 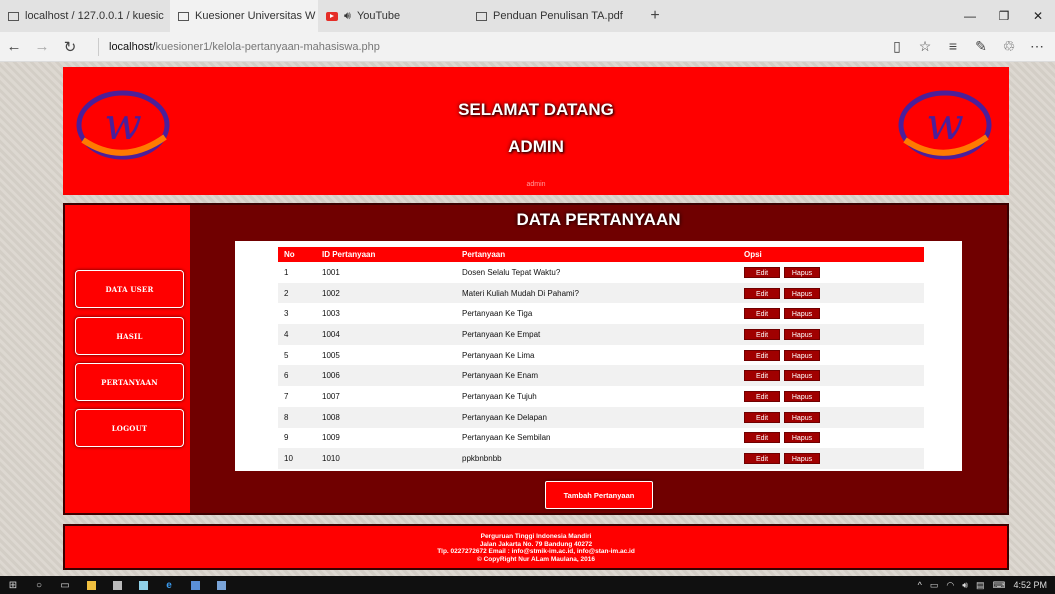 I want to click on tab-title: YouTube, so click(x=378, y=16).